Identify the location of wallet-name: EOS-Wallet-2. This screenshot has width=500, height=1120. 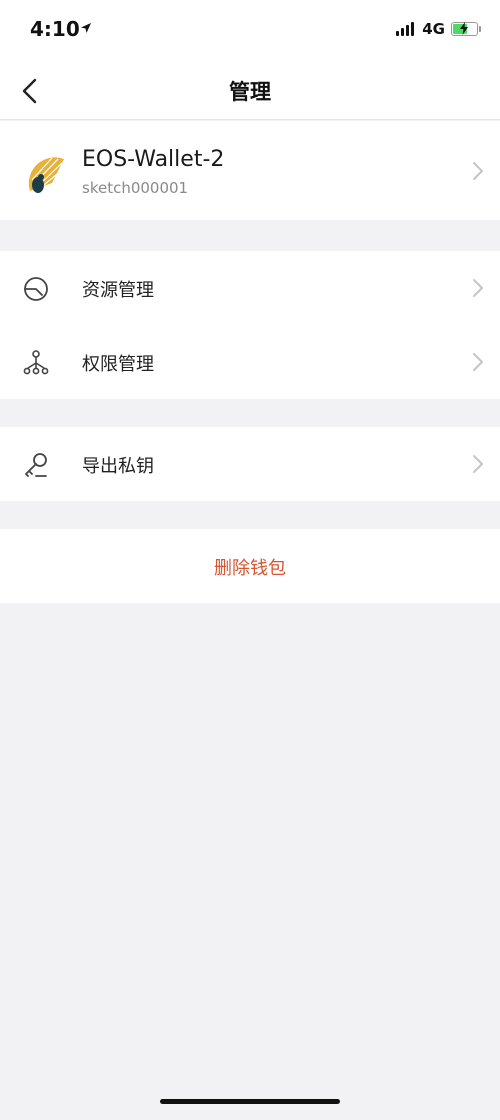
(153, 159).